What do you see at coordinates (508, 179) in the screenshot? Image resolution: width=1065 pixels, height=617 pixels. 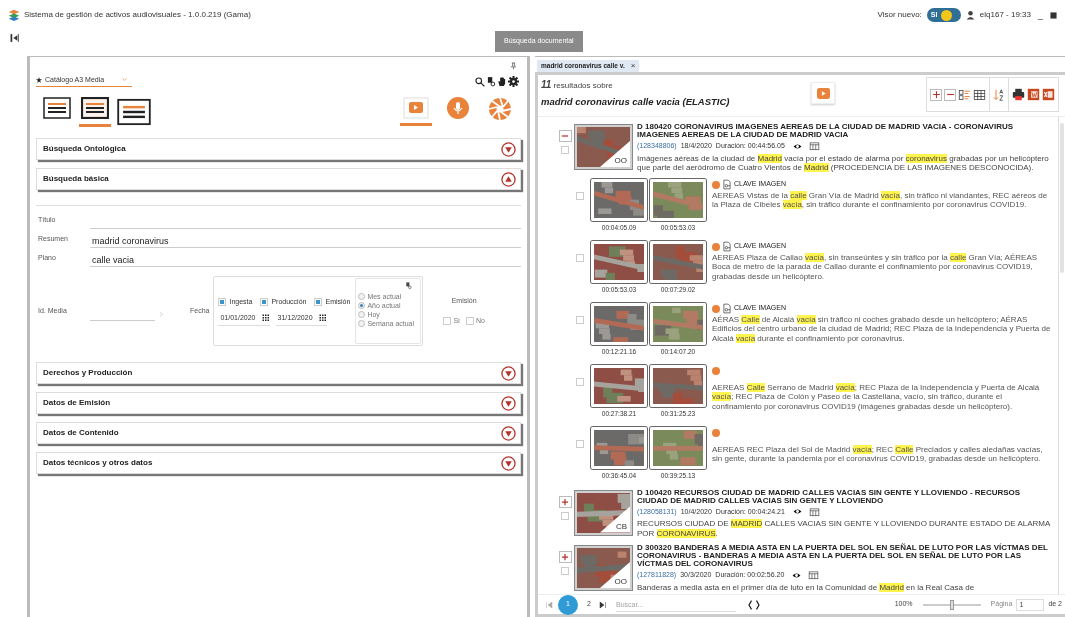 I see `collapse-icon` at bounding box center [508, 179].